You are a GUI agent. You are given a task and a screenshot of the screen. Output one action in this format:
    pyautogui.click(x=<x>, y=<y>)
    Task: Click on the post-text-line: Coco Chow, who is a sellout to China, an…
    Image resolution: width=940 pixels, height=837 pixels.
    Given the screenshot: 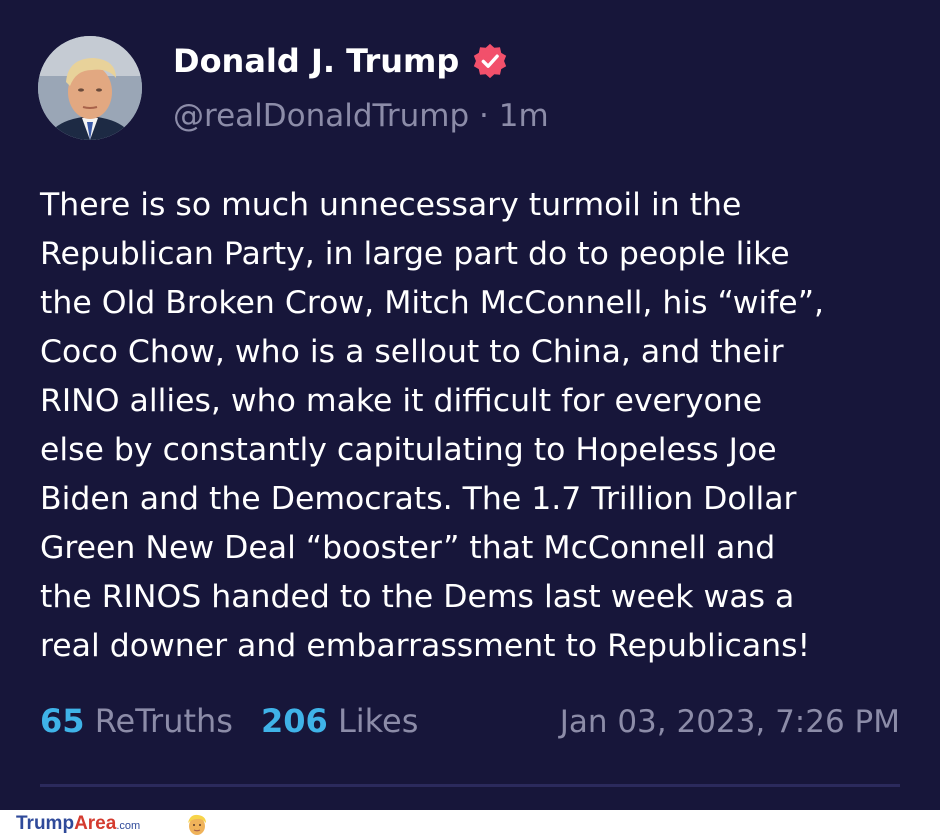 What is the action you would take?
    pyautogui.click(x=412, y=352)
    